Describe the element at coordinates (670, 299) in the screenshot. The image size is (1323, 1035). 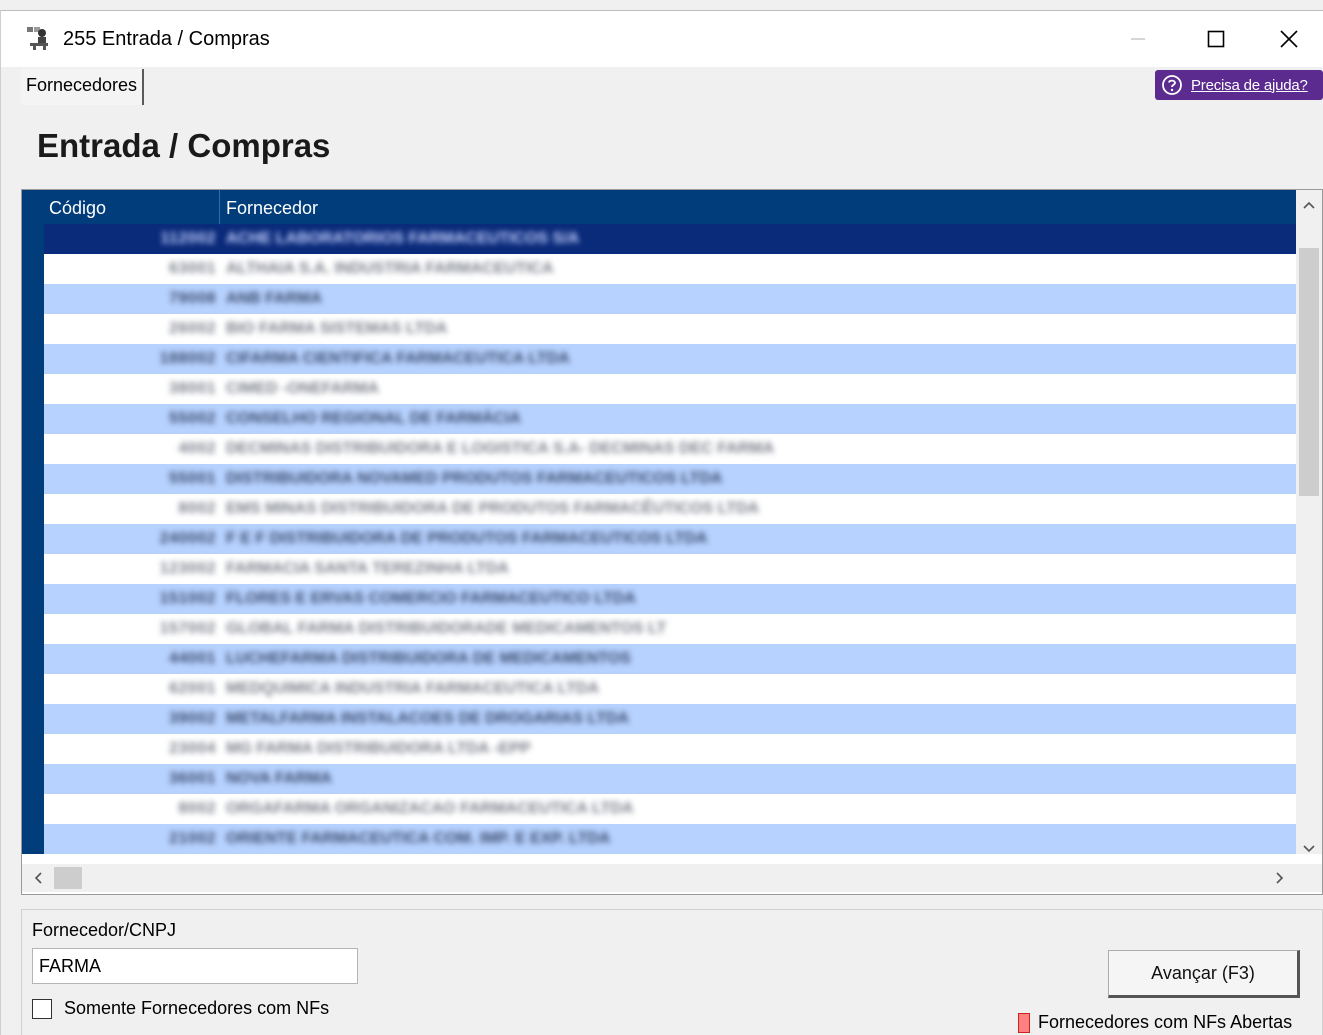
I see `table-row: 79008 ANB FARMA` at that location.